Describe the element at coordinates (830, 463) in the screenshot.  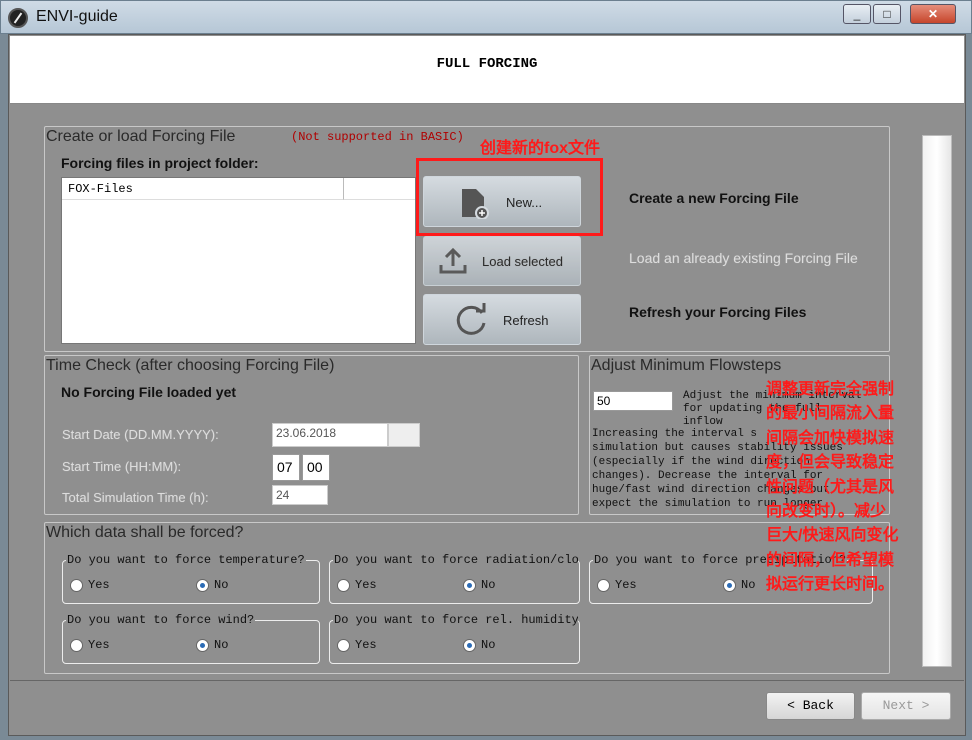
I see `annotation-line: 度，但会导致稳定` at that location.